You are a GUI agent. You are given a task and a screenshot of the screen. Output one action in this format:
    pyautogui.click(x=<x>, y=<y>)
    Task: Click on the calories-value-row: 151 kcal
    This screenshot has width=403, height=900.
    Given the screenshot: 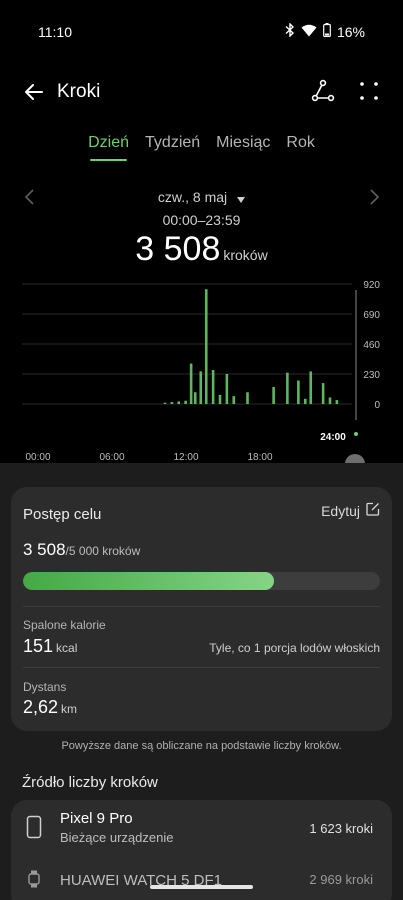 What is the action you would take?
    pyautogui.click(x=50, y=646)
    